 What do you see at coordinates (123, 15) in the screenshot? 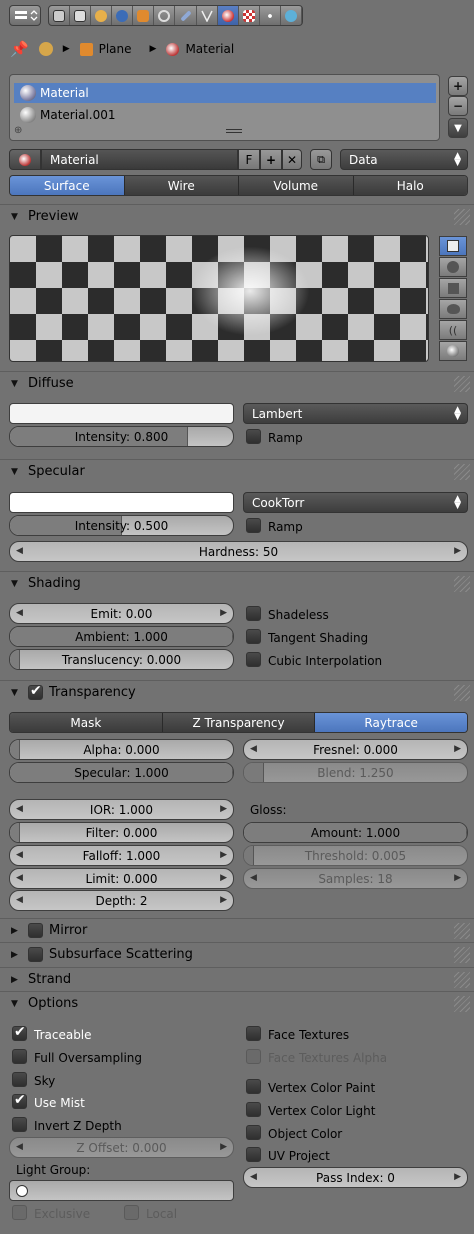
I see `world-context-icon` at bounding box center [123, 15].